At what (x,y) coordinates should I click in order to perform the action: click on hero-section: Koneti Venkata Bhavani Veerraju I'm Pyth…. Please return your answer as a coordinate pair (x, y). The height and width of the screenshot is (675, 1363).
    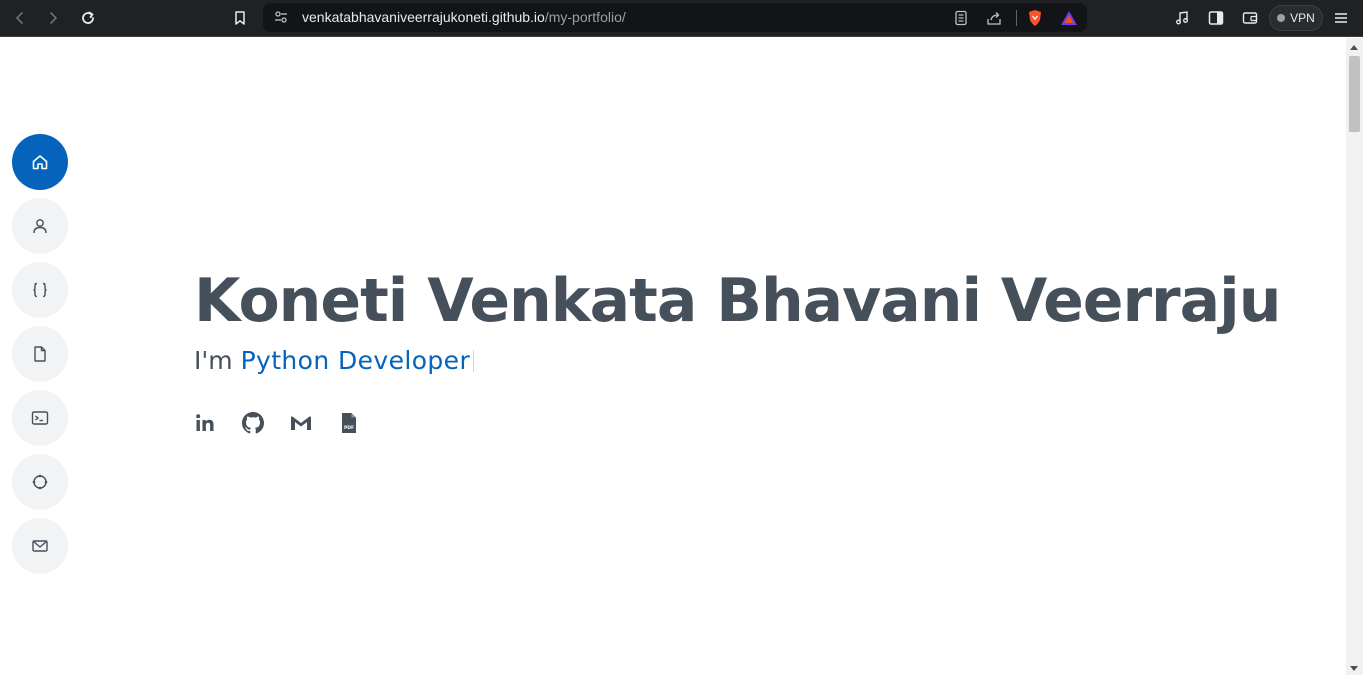
    Looking at the image, I should click on (737, 317).